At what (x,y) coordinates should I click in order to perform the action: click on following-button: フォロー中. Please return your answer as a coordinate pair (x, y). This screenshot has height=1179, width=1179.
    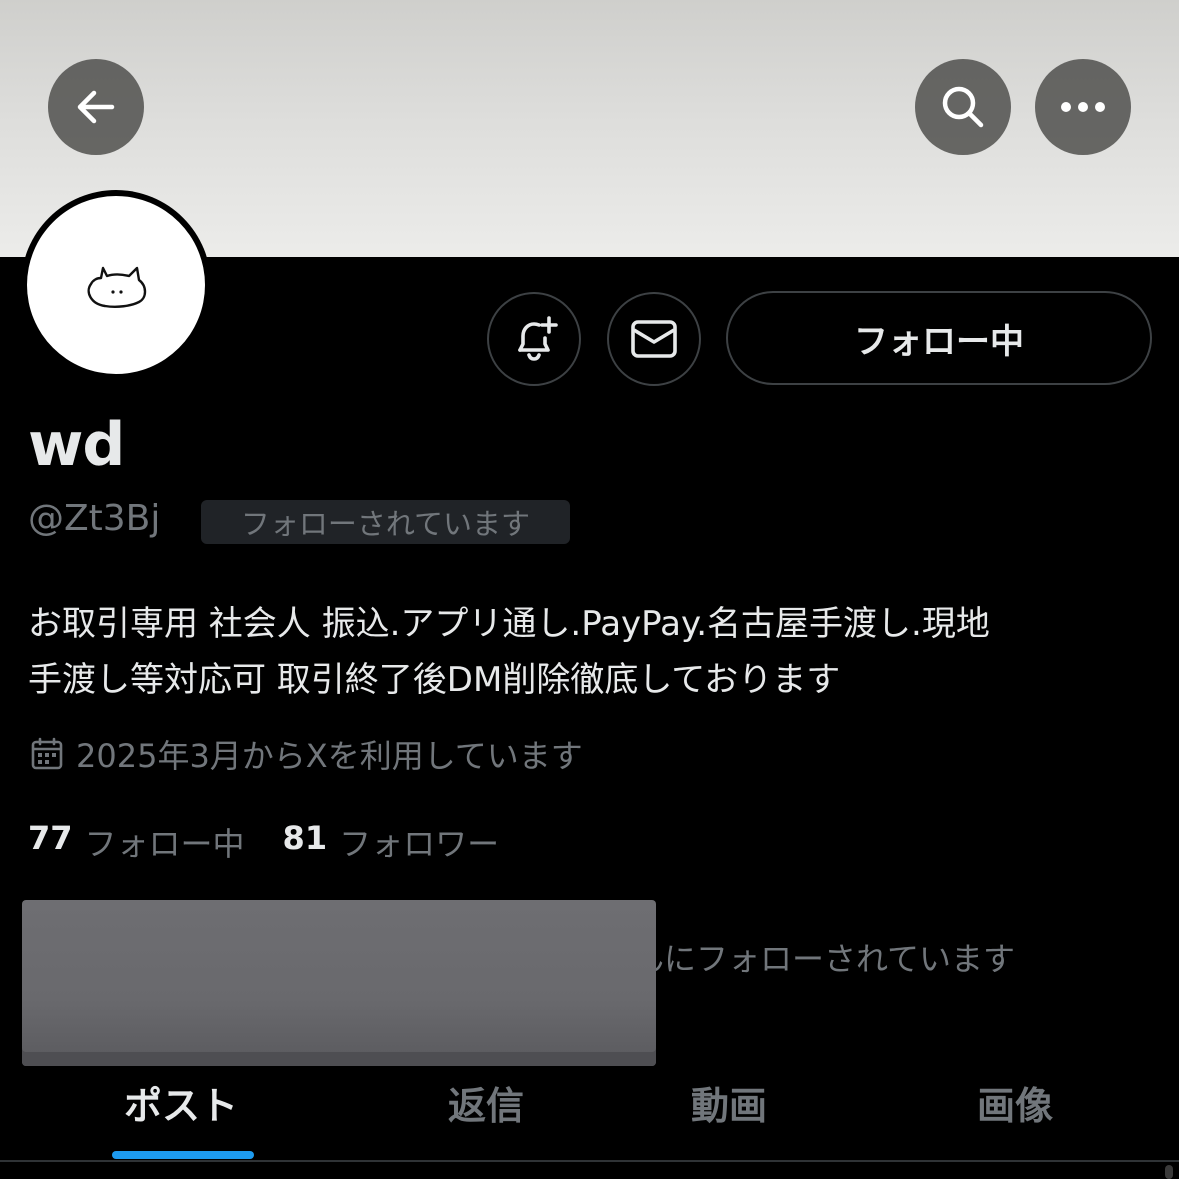
    Looking at the image, I should click on (939, 338).